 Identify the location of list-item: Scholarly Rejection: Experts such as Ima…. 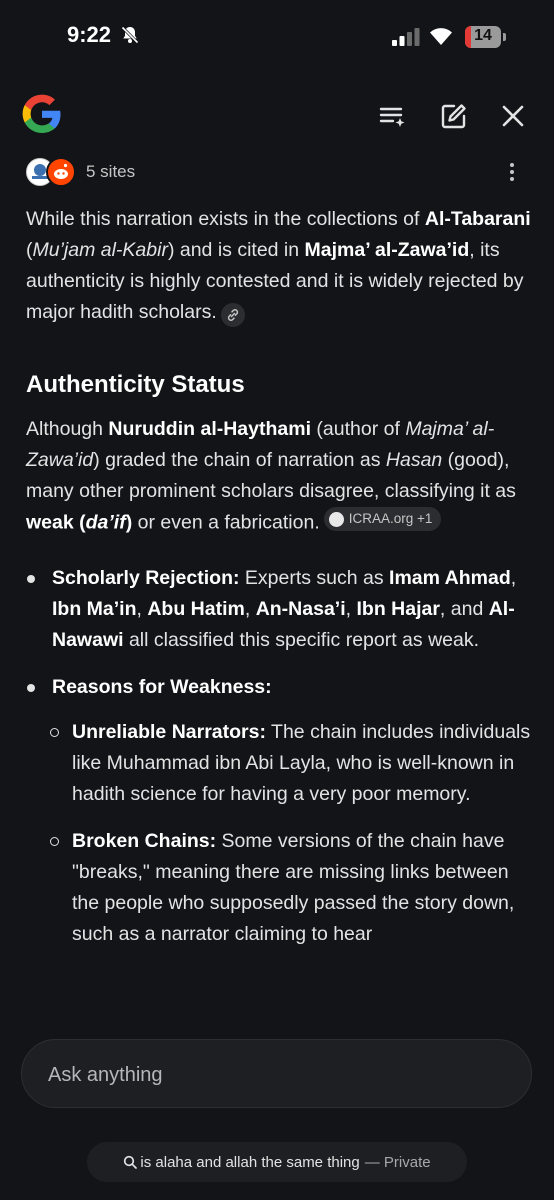
(278, 609).